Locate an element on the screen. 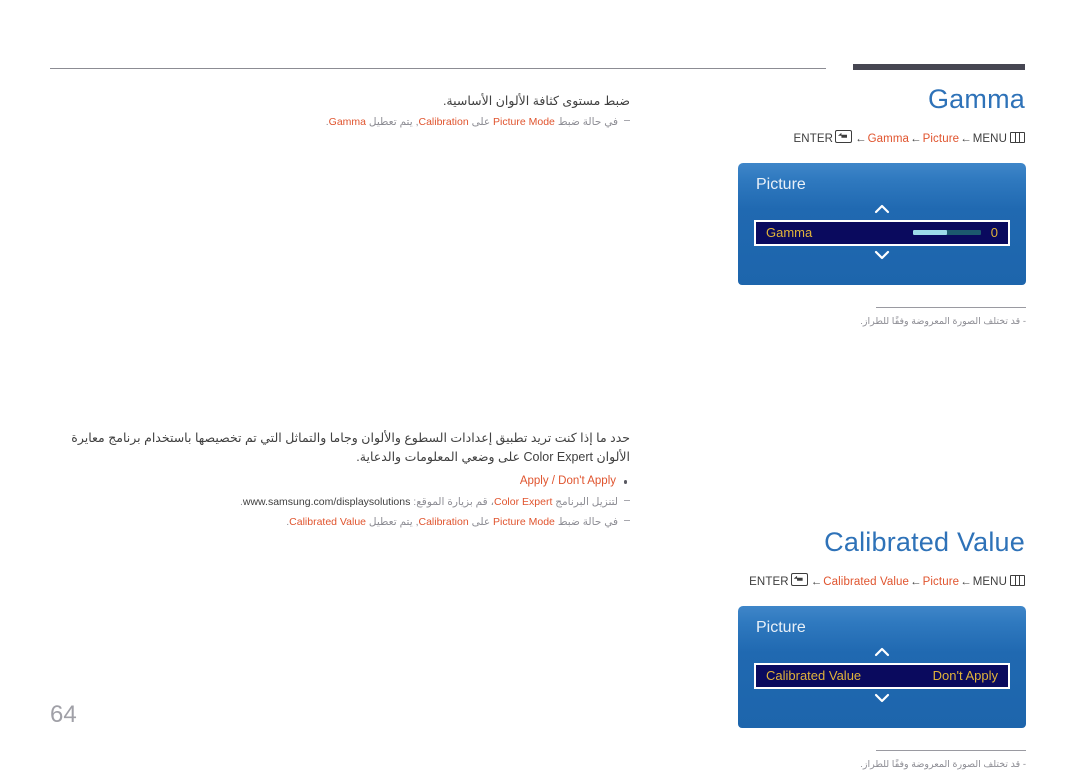  osd-panel-gamma: Picture Gamma 0 is located at coordinates (882, 223).